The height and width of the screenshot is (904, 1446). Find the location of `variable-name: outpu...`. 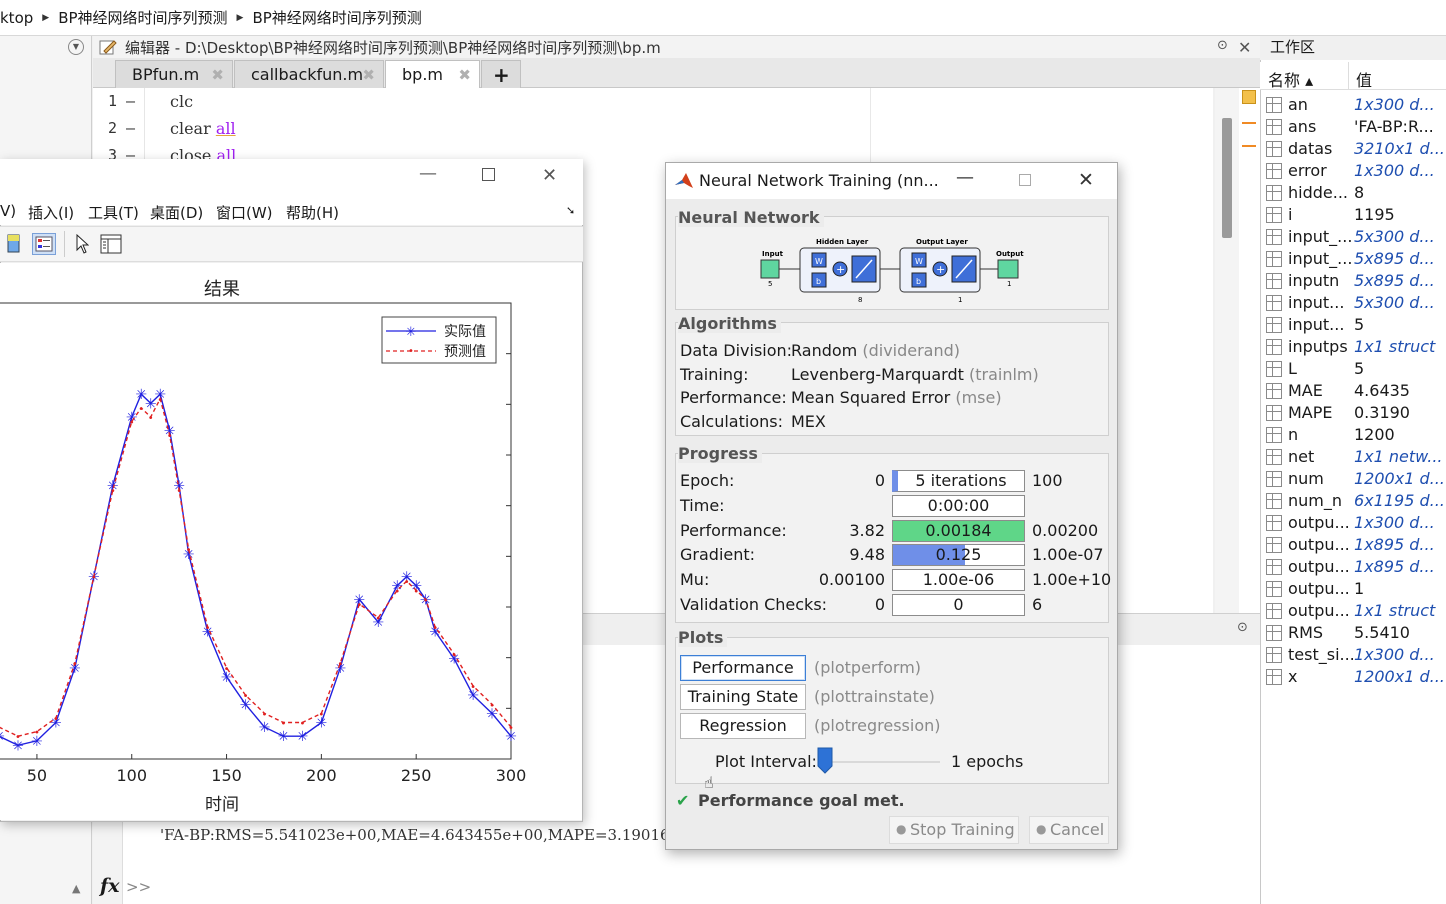

variable-name: outpu... is located at coordinates (1319, 566).